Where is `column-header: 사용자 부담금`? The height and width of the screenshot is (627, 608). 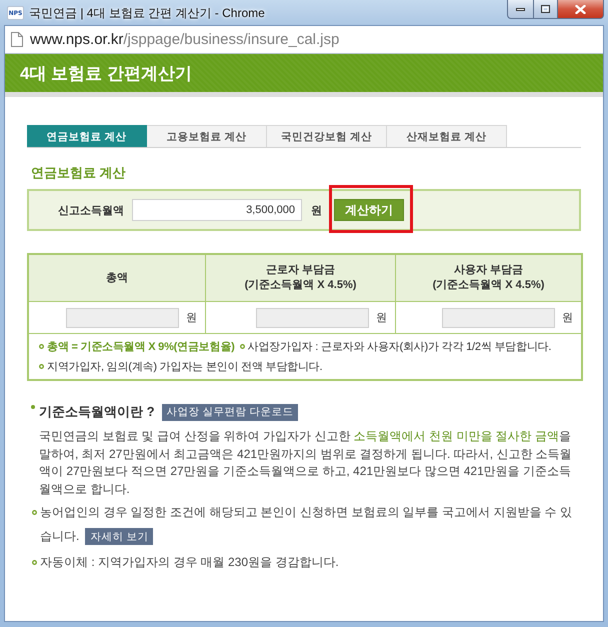
column-header: 사용자 부담금 is located at coordinates (488, 270).